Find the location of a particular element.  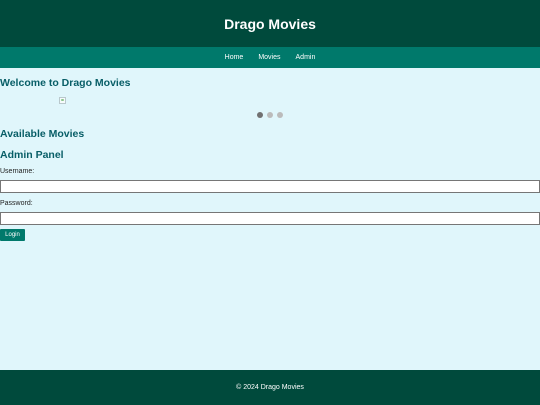

nav-movies-link: Movies is located at coordinates (269, 57).